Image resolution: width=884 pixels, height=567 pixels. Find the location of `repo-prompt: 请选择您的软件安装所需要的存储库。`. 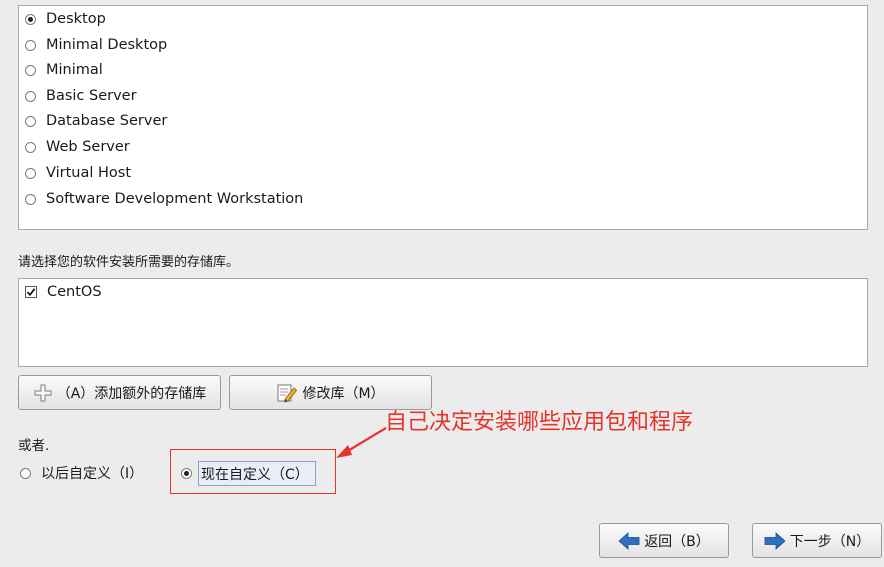

repo-prompt: 请选择您的软件安装所需要的存储库。 is located at coordinates (129, 262).